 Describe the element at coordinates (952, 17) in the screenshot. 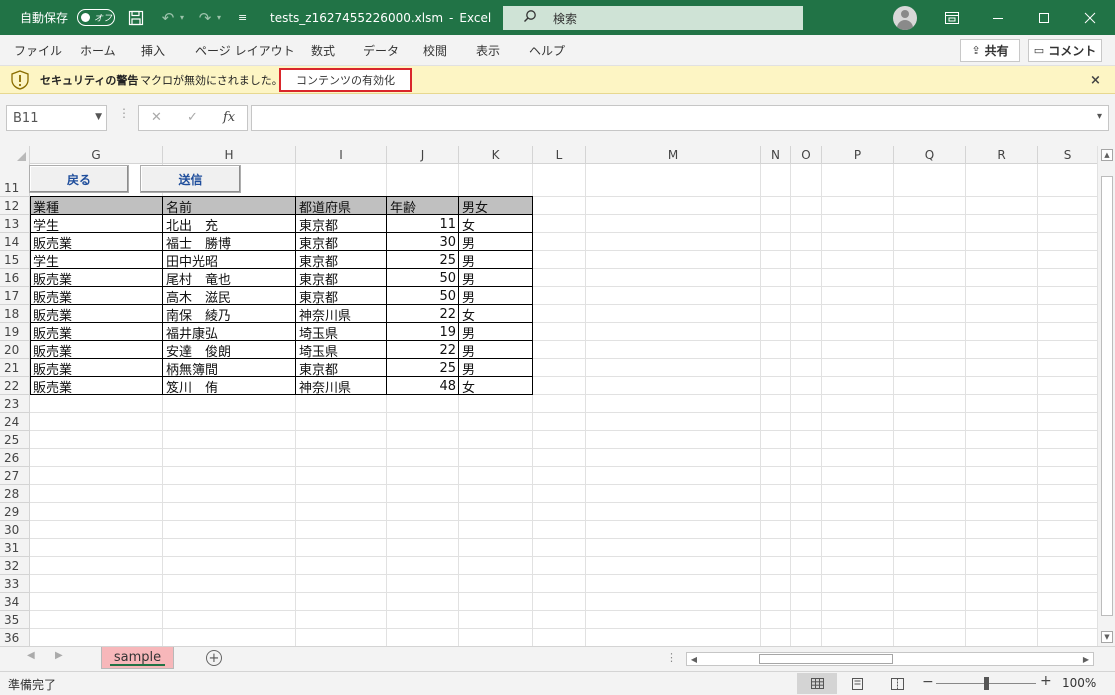

I see `ribbon-display-options-icon` at that location.